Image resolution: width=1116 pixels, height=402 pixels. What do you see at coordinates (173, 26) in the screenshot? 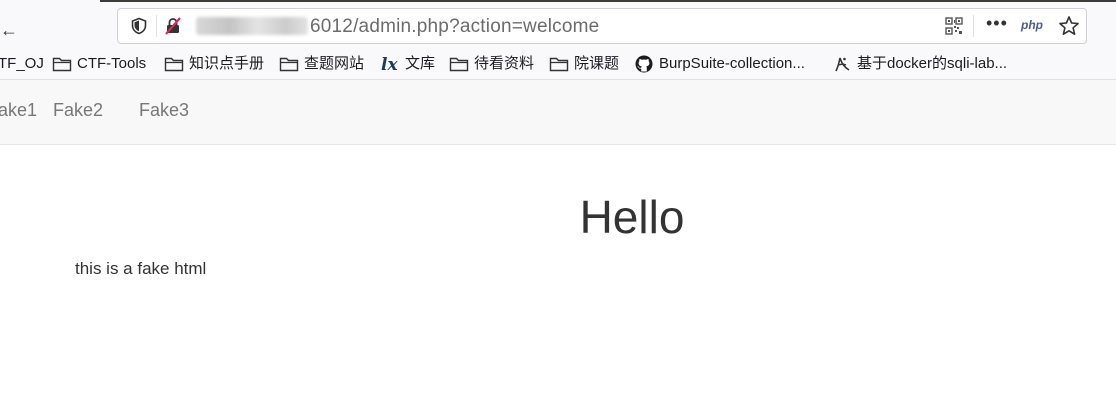
I see `insecure-lock-icon` at bounding box center [173, 26].